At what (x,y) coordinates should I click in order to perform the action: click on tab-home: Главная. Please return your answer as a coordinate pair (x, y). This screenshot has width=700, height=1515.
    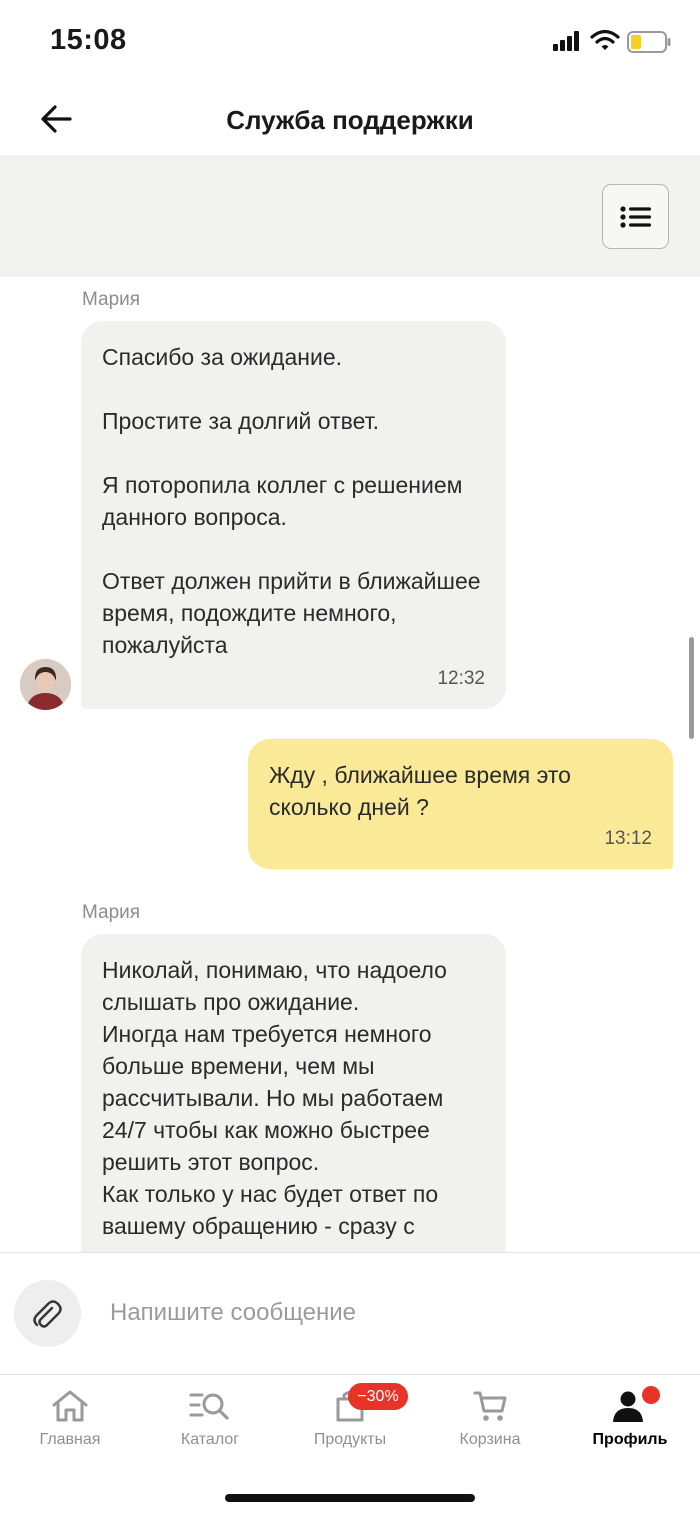
    Looking at the image, I should click on (70, 1424).